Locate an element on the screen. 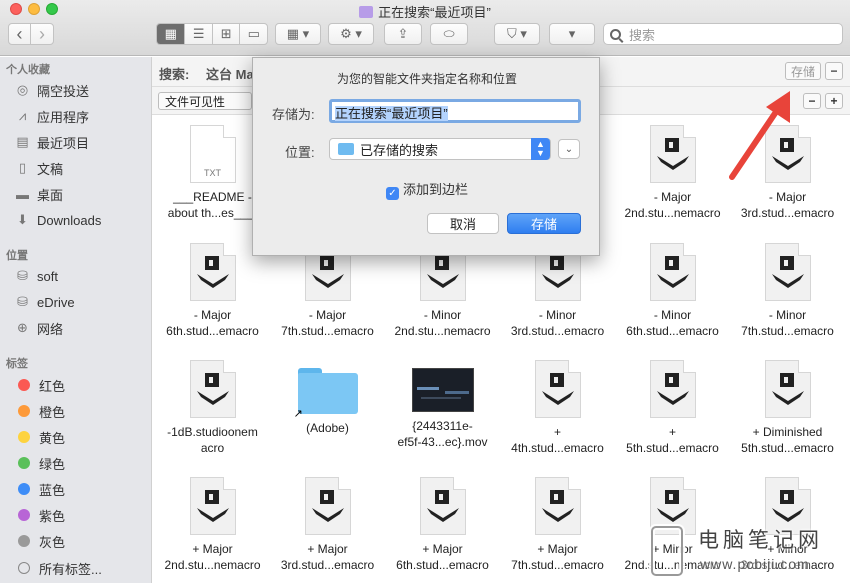 The image size is (850, 583). file-name: - Minor 6th.stud...emacro is located at coordinates (672, 323).